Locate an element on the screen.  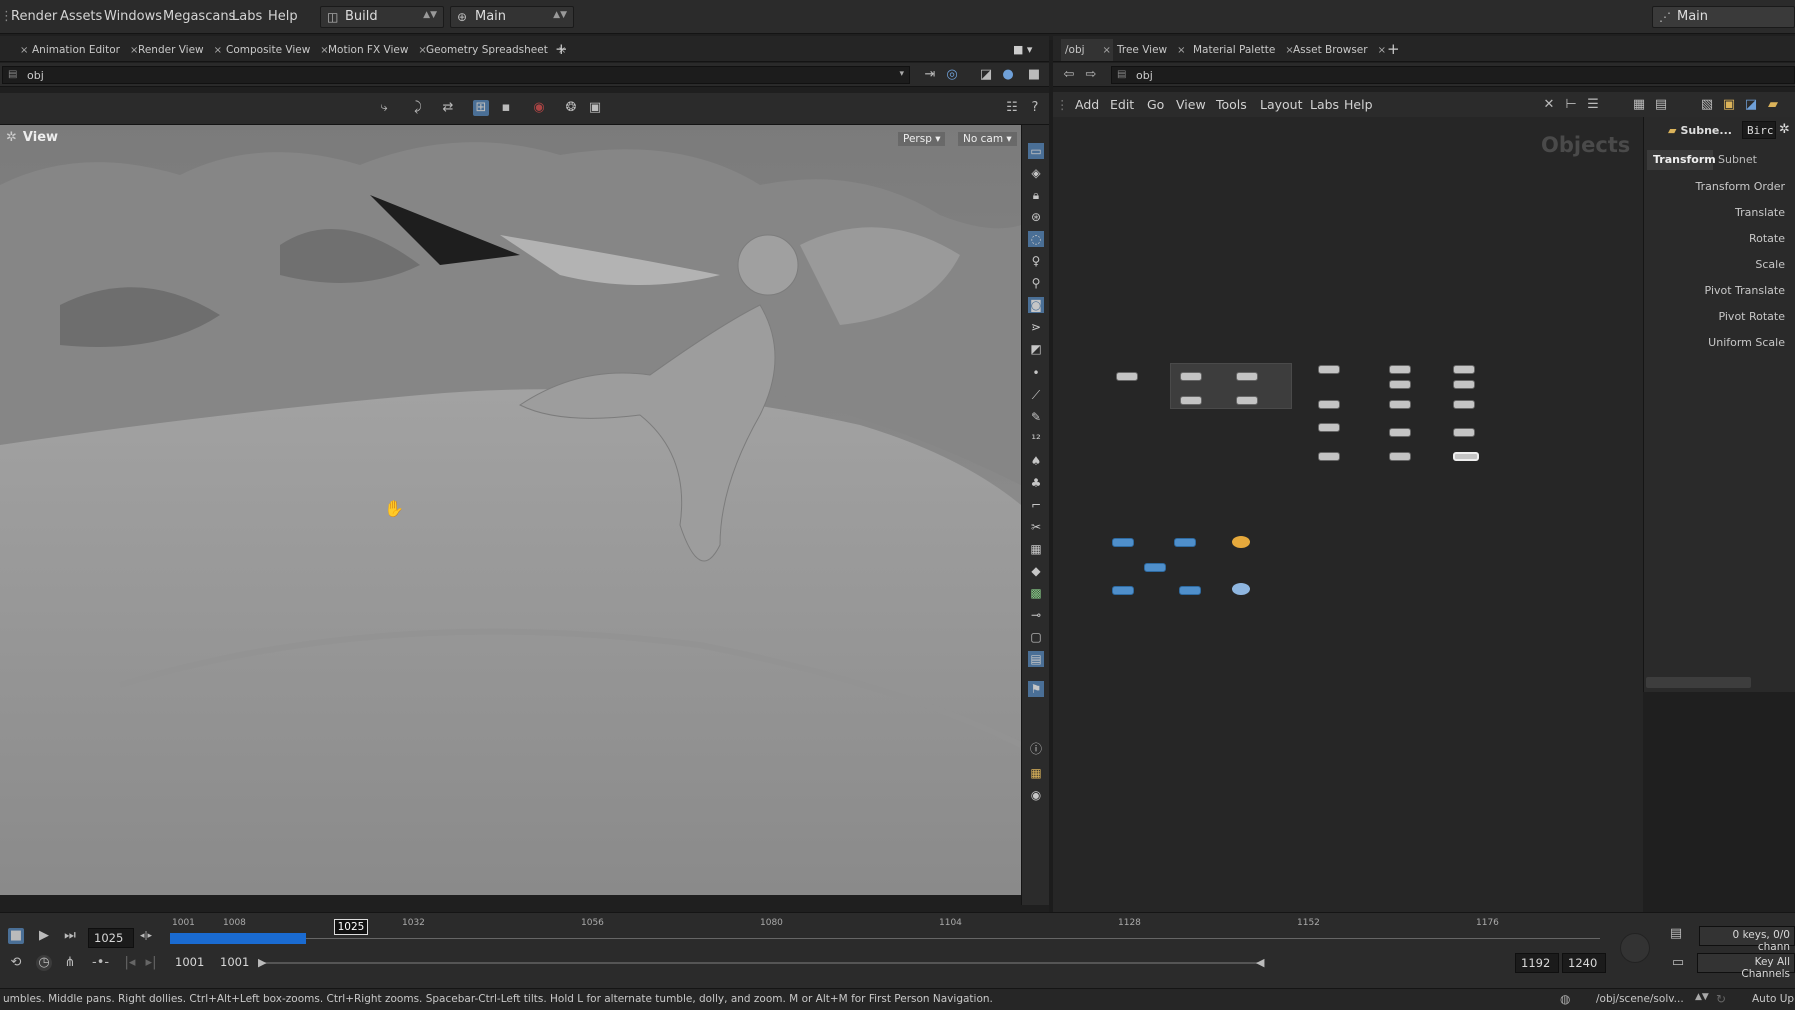
image-icon: ◪ is located at coordinates (1751, 105).